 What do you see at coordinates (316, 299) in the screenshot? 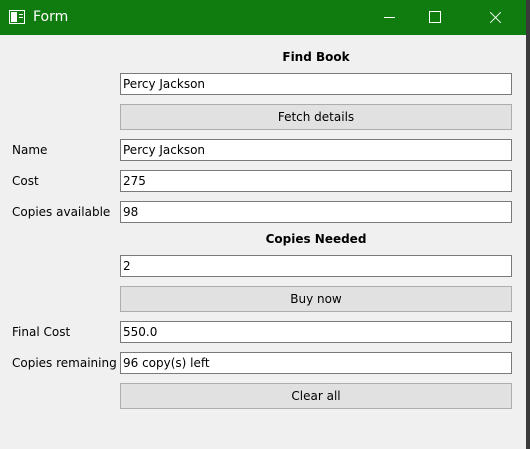
I see `buy-now-button: Buy now` at bounding box center [316, 299].